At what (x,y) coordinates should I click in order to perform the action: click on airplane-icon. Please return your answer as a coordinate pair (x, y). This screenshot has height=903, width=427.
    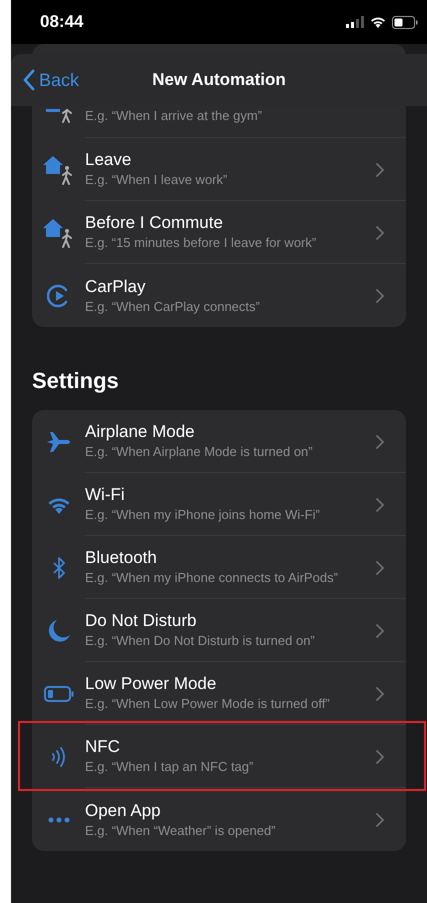
    Looking at the image, I should click on (59, 442).